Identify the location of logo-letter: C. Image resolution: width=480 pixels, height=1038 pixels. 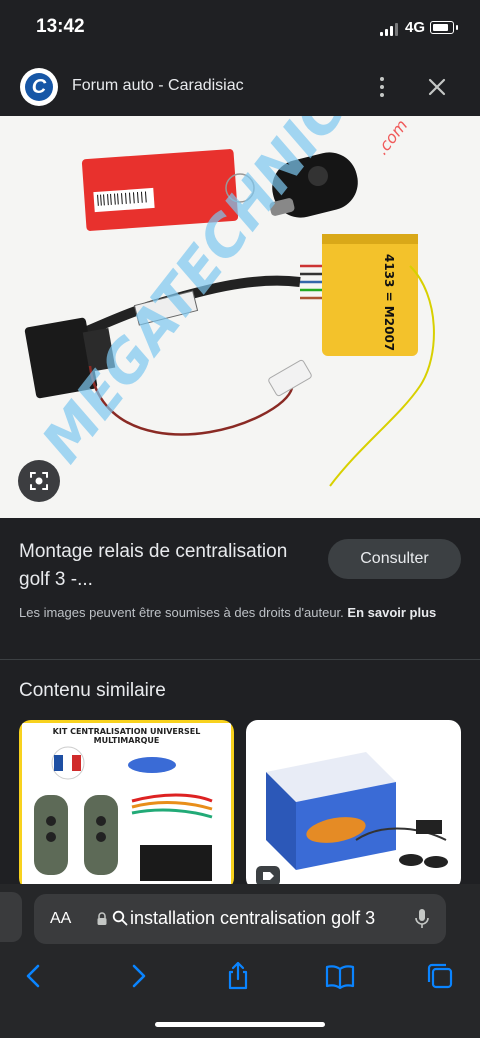
(39, 87).